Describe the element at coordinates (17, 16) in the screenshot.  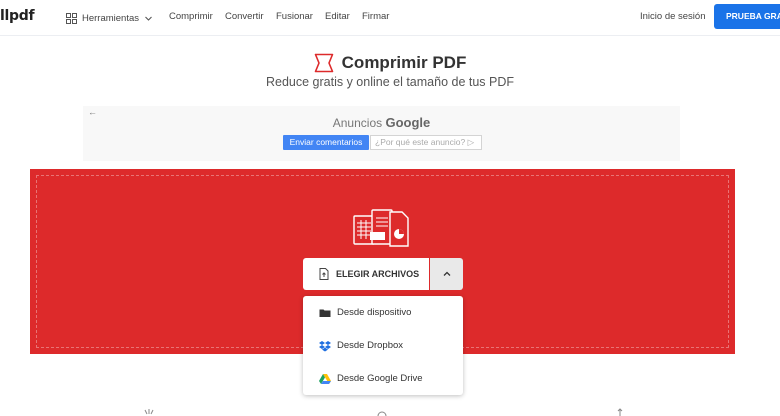
I see `logo: llpdf` at that location.